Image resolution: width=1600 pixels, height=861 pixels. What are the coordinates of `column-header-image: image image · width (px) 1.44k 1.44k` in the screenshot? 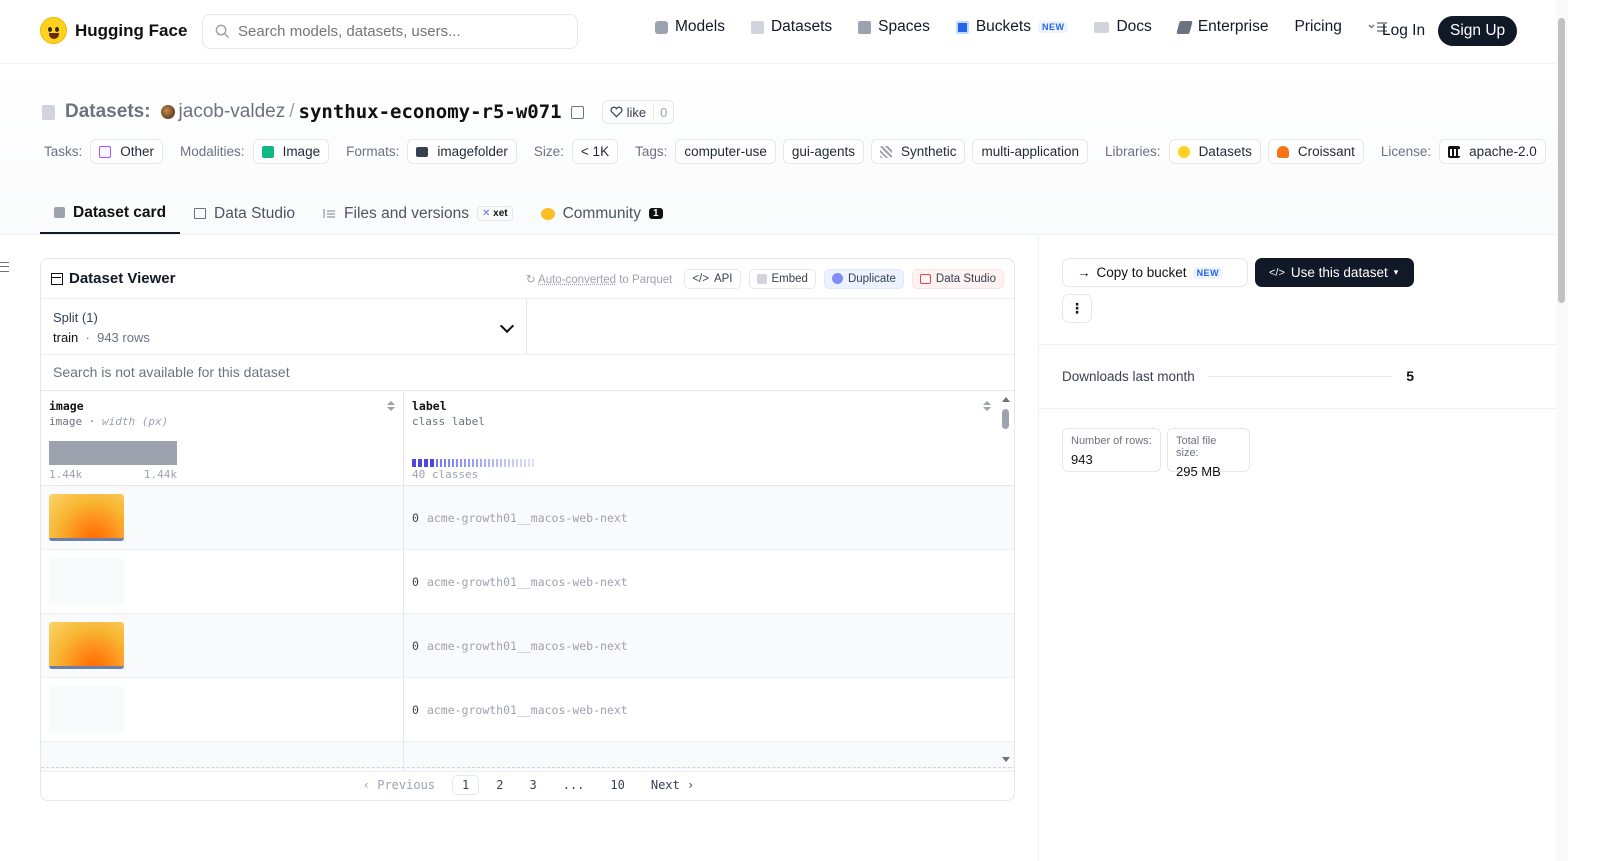 It's located at (222, 438).